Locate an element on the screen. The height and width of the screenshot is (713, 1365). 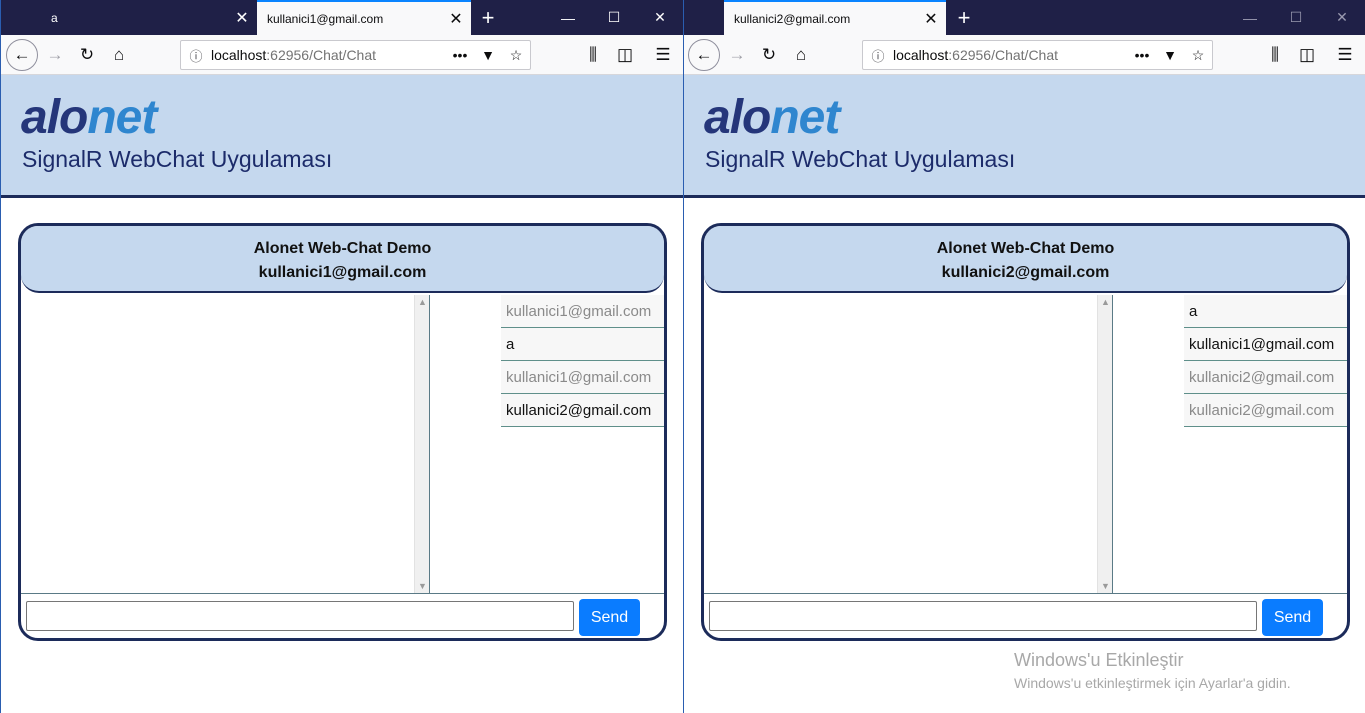
tab-kullanici2: kullanici2@gmail.com ✕ is located at coordinates (835, 17).